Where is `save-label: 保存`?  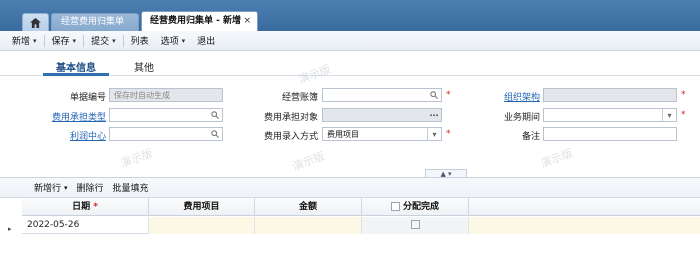 save-label: 保存 is located at coordinates (60, 42).